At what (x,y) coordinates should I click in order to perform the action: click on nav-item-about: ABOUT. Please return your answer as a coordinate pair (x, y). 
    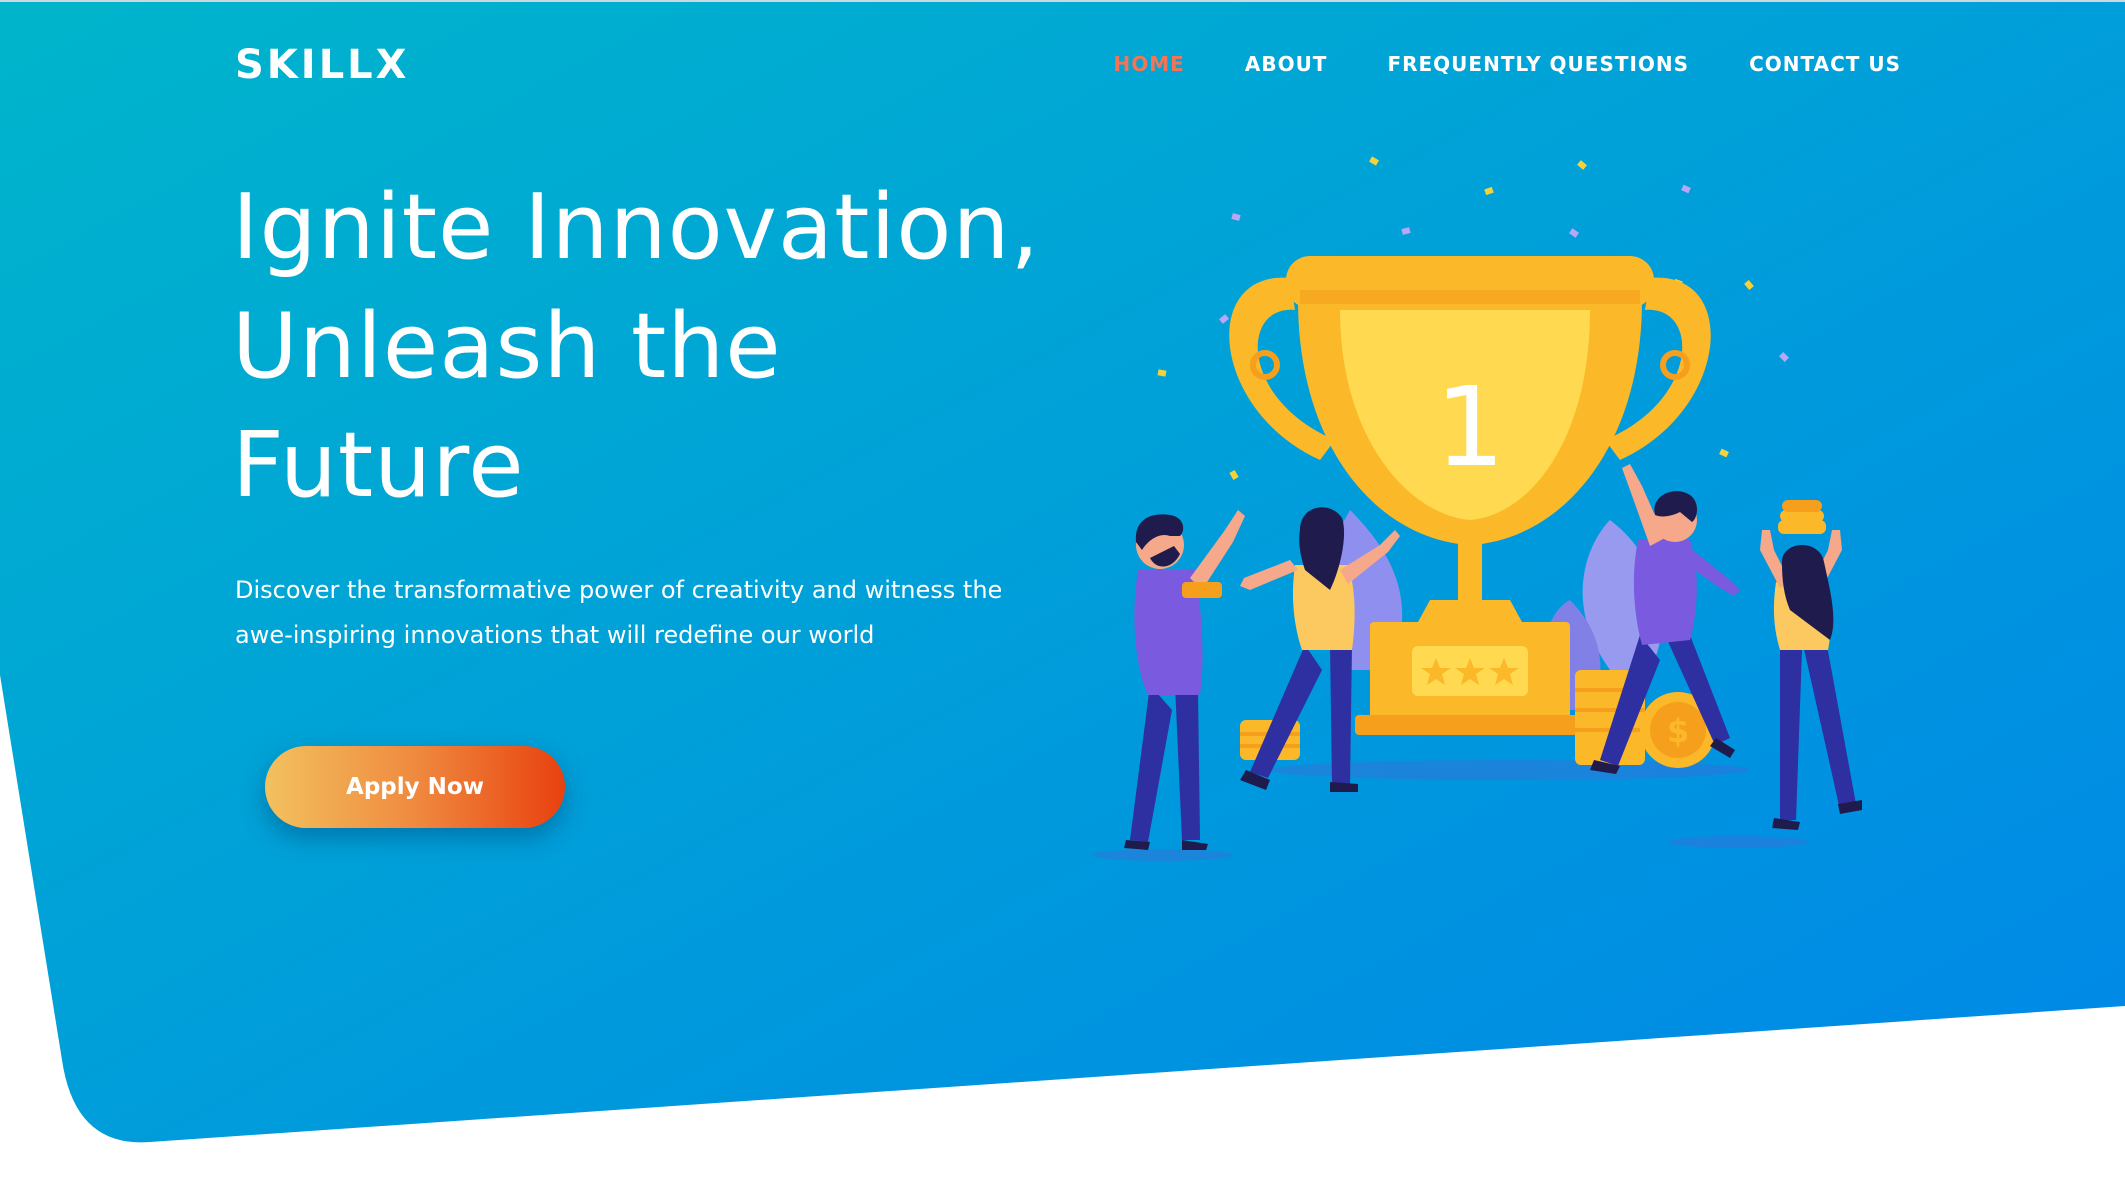
    Looking at the image, I should click on (1286, 64).